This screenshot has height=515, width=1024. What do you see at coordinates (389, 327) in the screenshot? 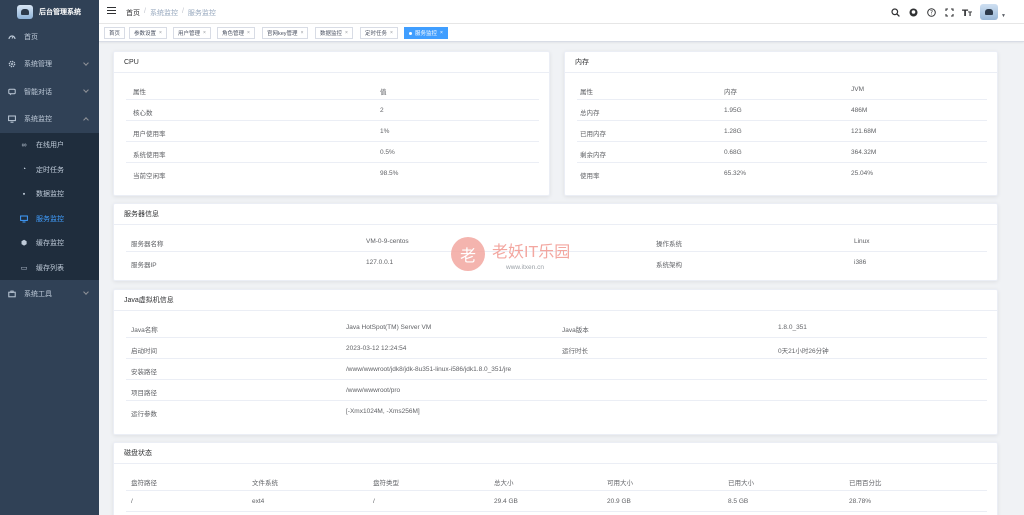
I see `cell: Java HotSpot(TM) Server VM` at bounding box center [389, 327].